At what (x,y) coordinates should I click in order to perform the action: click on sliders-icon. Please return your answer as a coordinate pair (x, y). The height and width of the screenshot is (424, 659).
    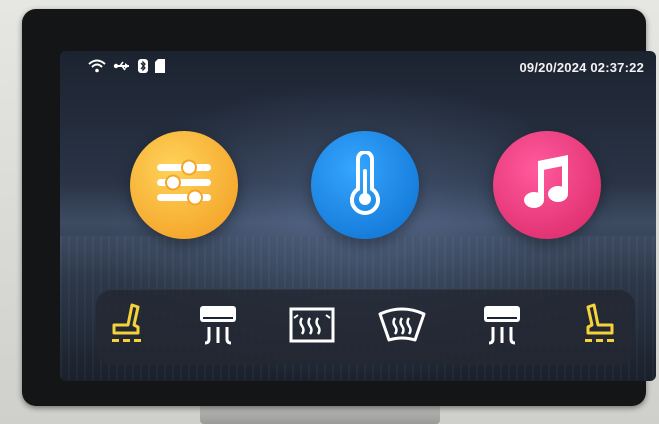
    Looking at the image, I should click on (184, 185).